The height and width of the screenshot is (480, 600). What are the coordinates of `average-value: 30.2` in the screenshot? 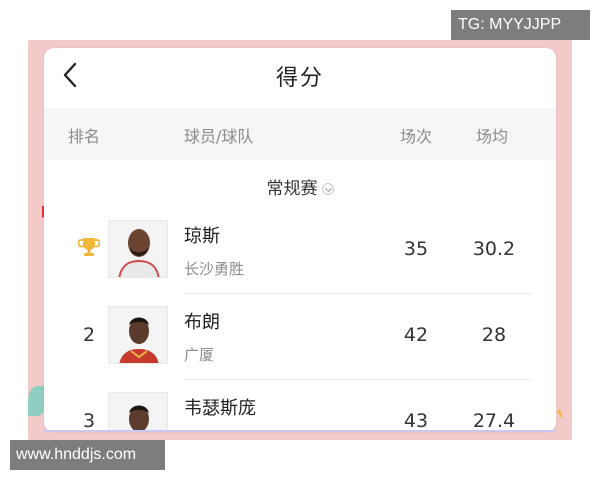 It's located at (494, 249).